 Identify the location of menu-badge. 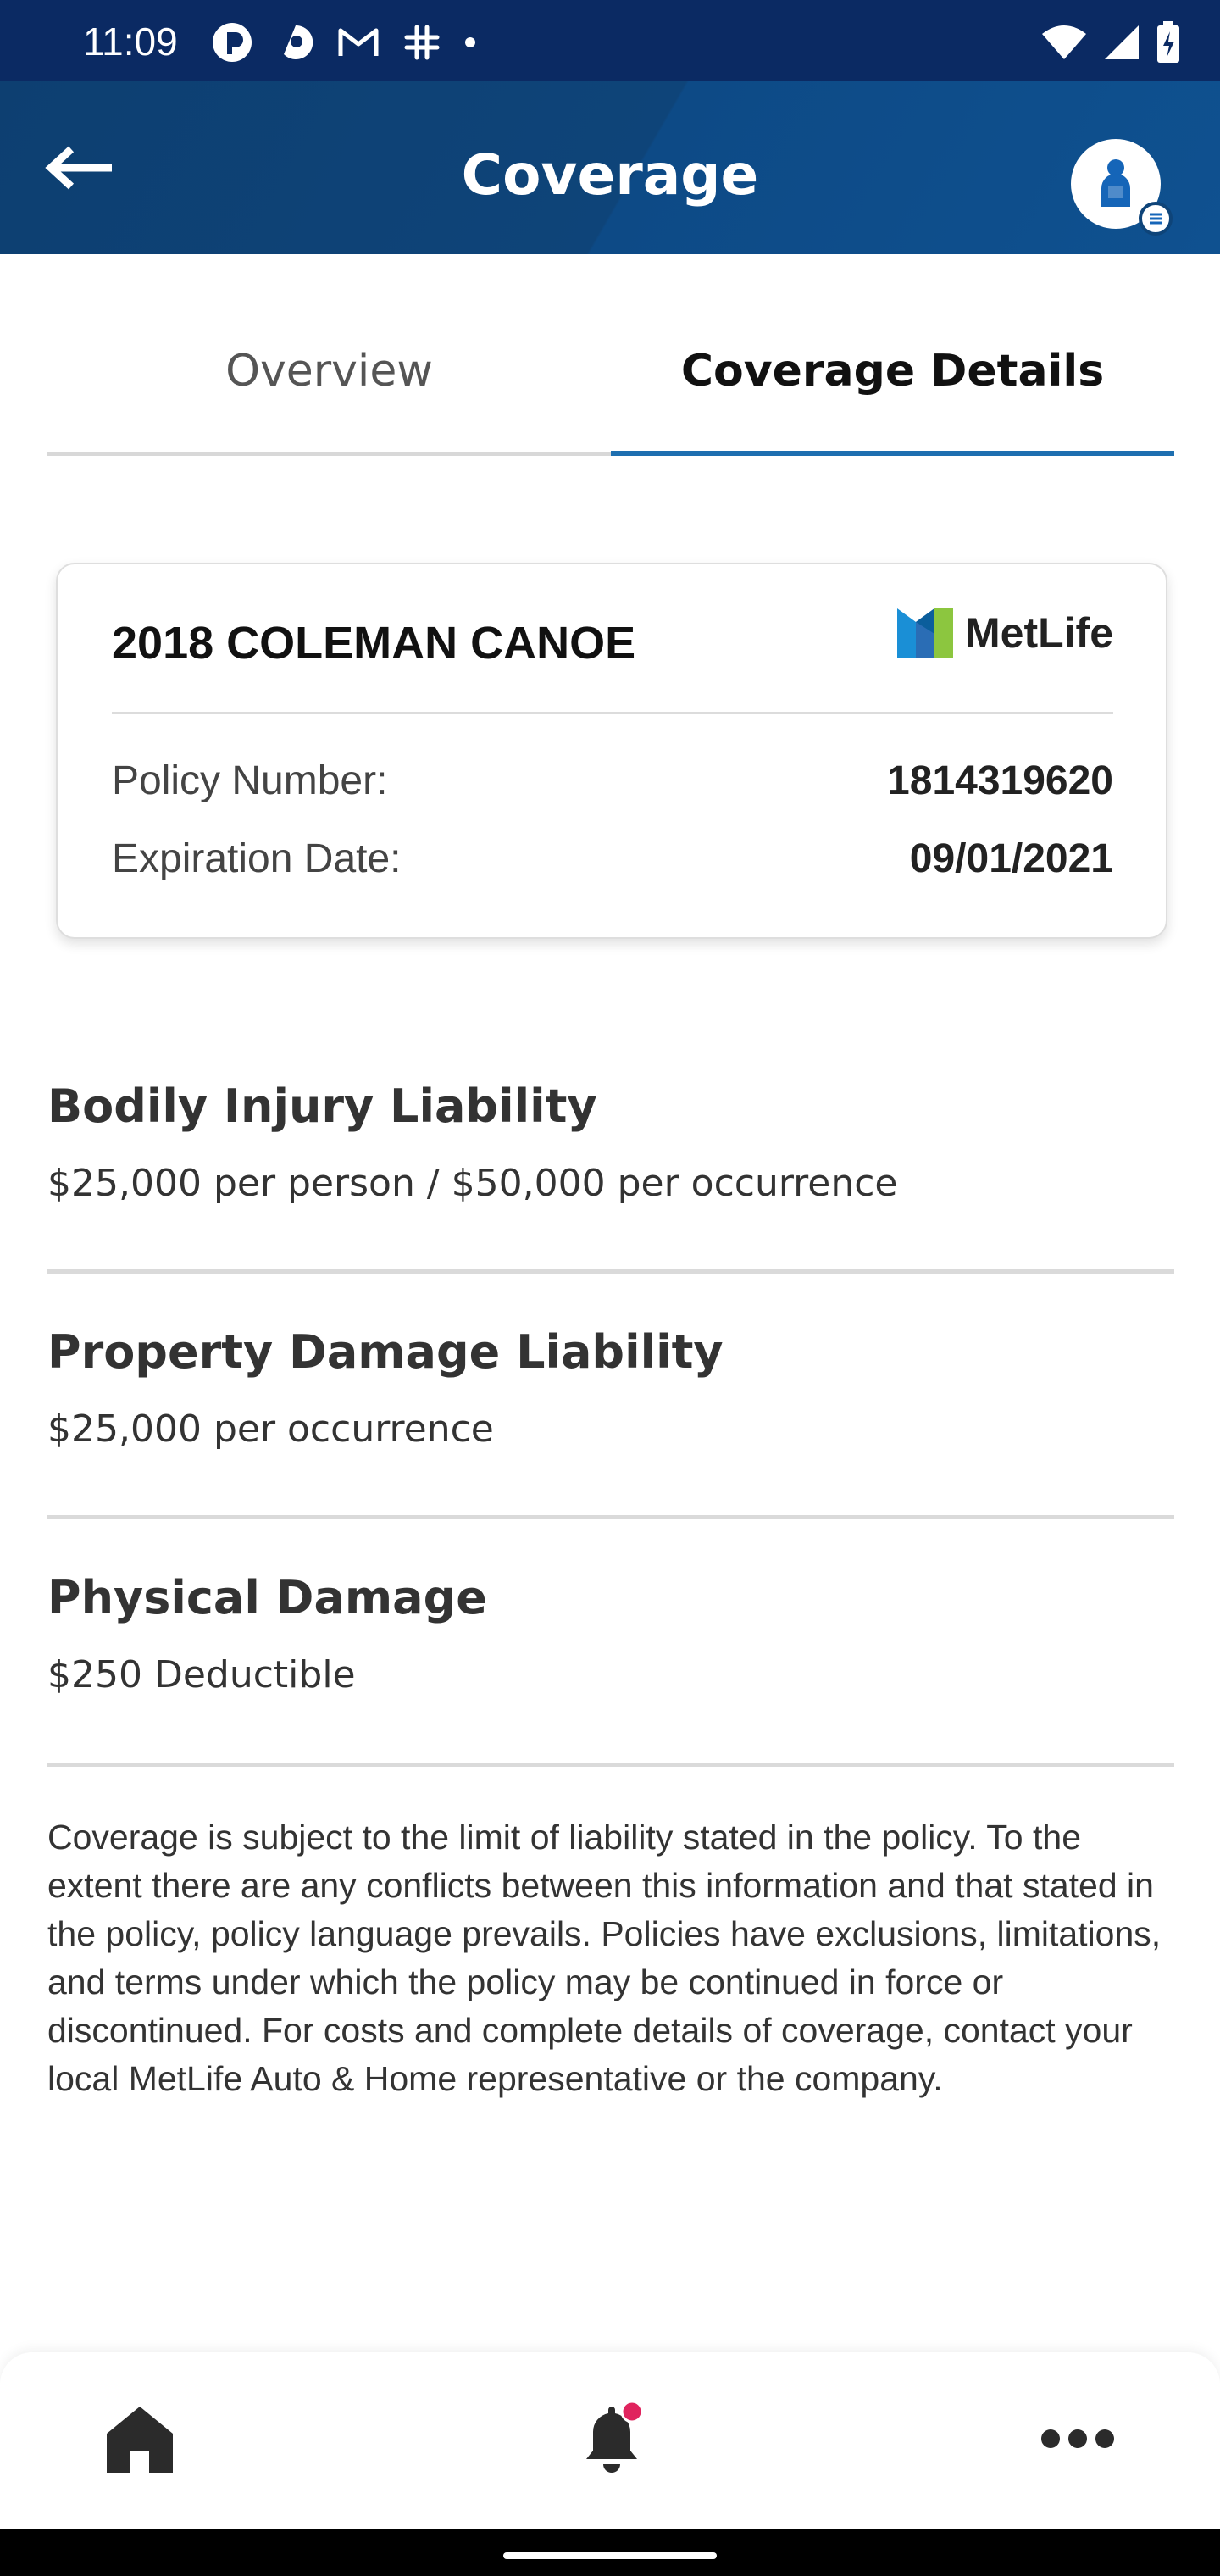
(1156, 219).